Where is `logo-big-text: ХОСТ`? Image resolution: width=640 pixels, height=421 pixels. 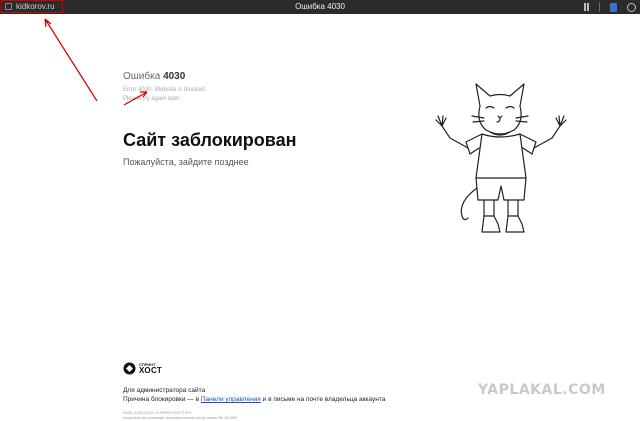
logo-big-text: ХОСТ is located at coordinates (151, 370).